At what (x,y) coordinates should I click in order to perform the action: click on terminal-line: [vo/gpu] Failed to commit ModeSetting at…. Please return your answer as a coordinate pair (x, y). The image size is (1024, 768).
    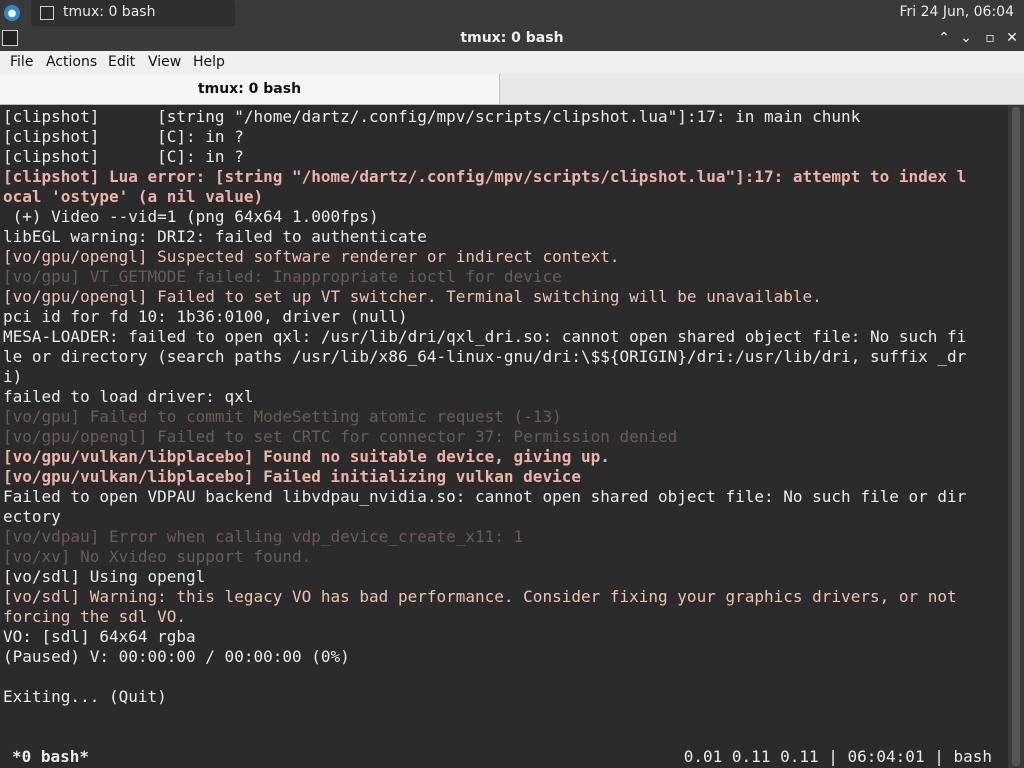
    Looking at the image, I should click on (282, 416).